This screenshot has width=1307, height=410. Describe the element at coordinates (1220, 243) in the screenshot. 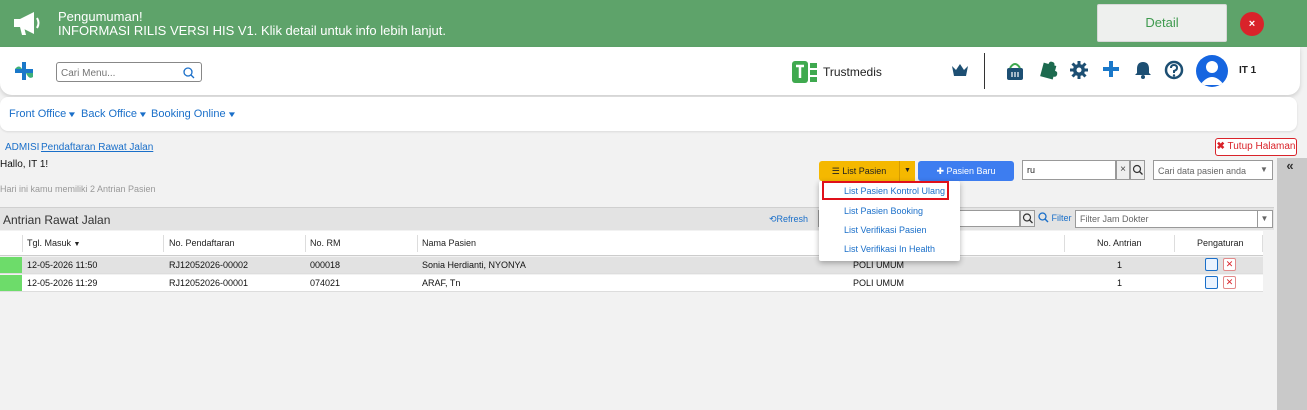

I see `col-pengaturan: Pengaturan` at that location.